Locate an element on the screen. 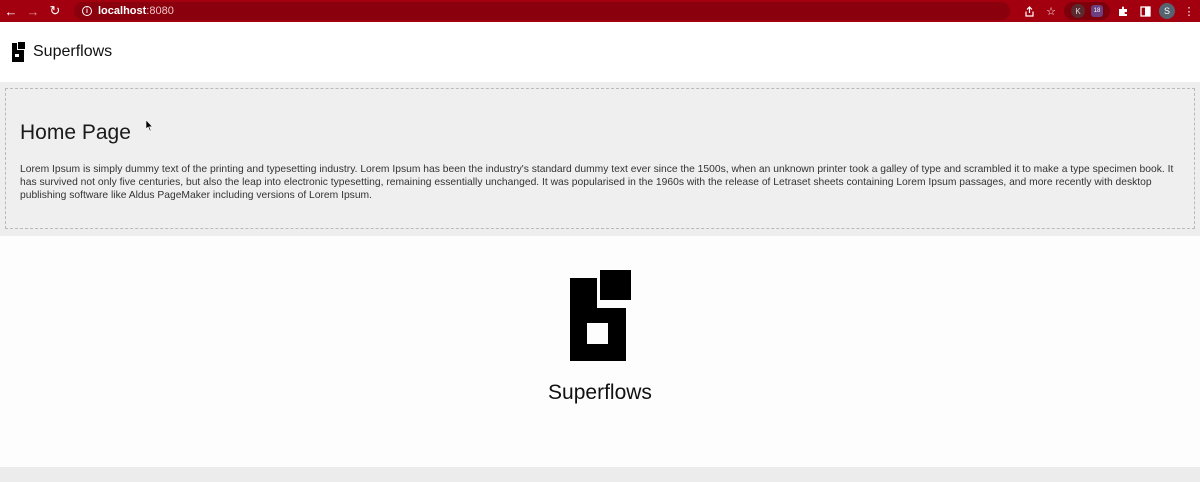 The image size is (1200, 482). forward-arrow-icon: → is located at coordinates (33, 11).